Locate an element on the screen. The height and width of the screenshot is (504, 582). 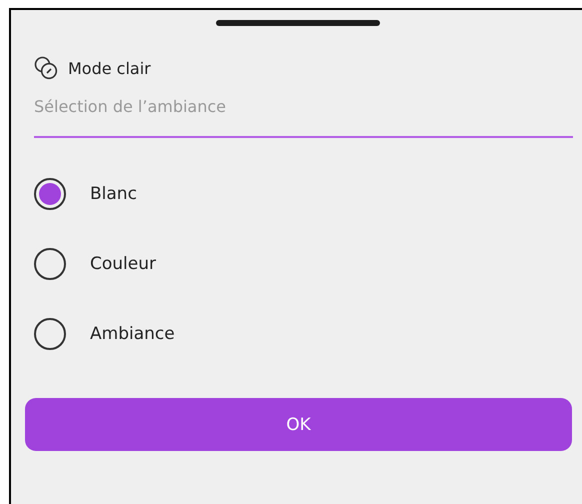
sheet-title: Mode clair is located at coordinates (109, 68).